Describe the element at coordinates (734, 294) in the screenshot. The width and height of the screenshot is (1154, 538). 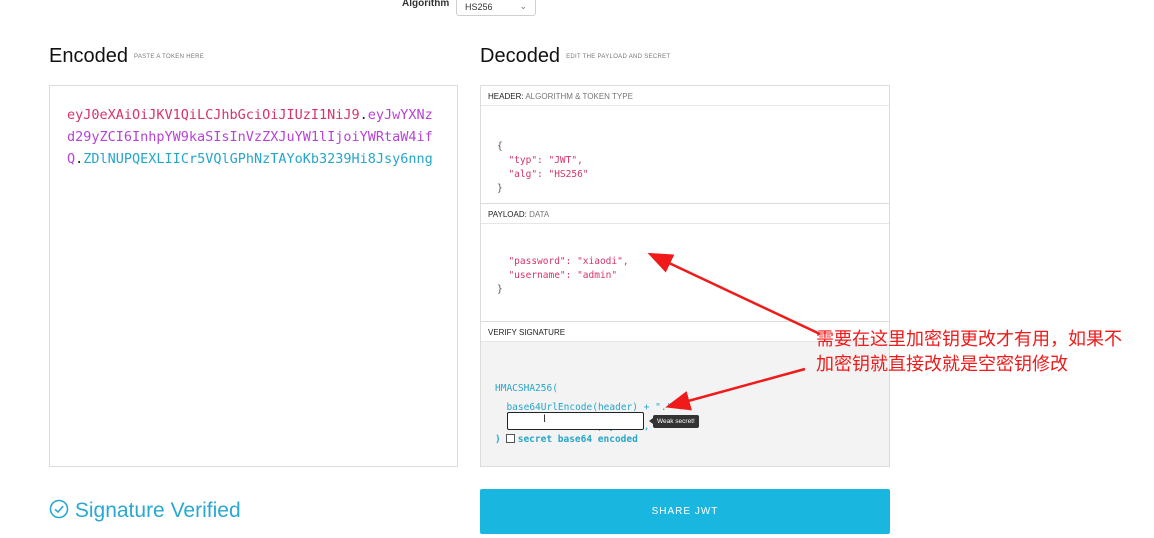
I see `annotation-arrow-to-payload` at that location.